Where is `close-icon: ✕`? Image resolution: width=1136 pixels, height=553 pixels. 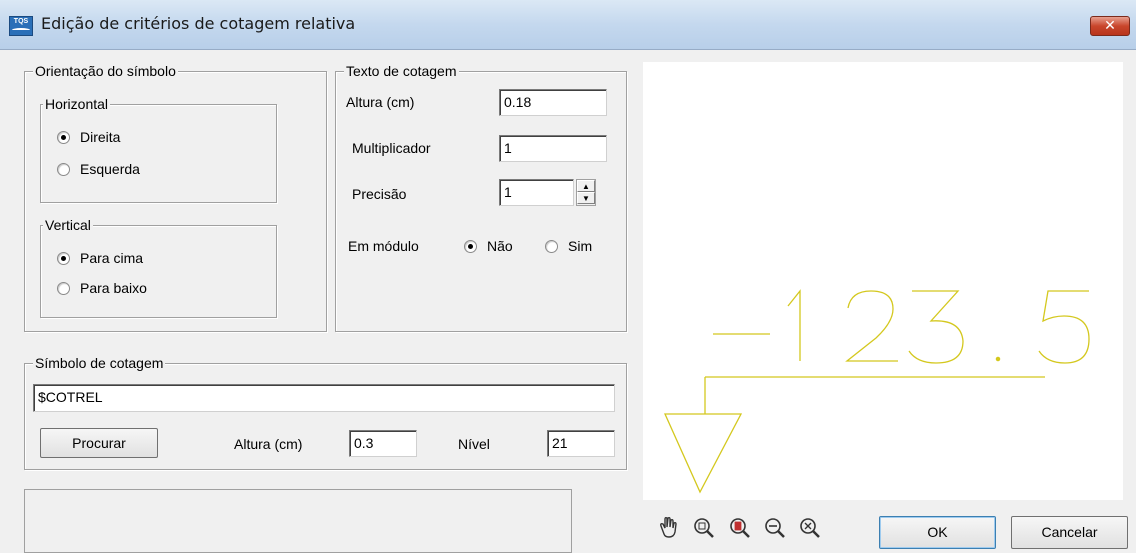
close-icon: ✕ is located at coordinates (1110, 25).